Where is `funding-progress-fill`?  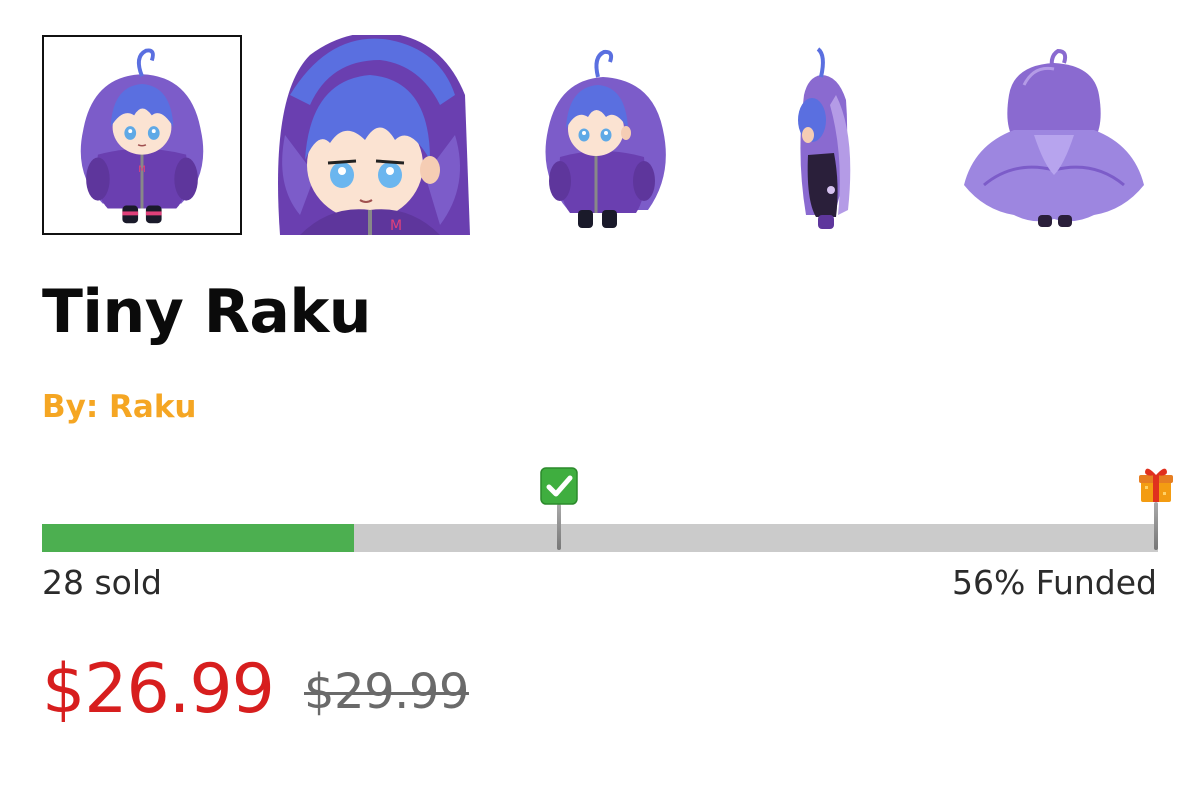 funding-progress-fill is located at coordinates (198, 538).